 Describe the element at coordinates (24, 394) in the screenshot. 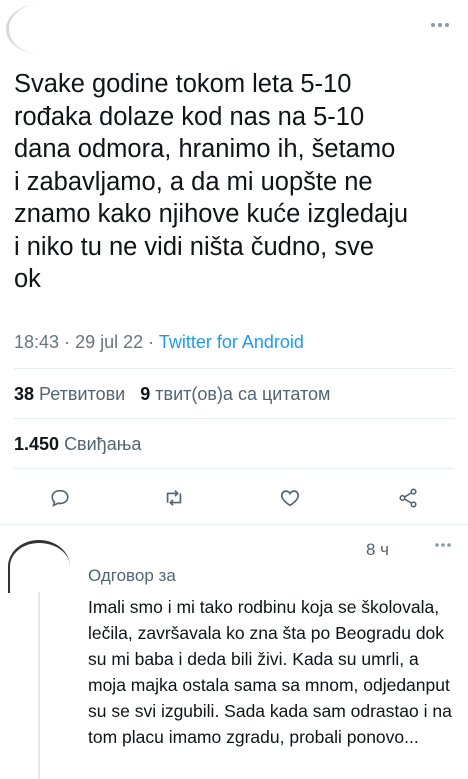

I see `retweets-count: 38` at that location.